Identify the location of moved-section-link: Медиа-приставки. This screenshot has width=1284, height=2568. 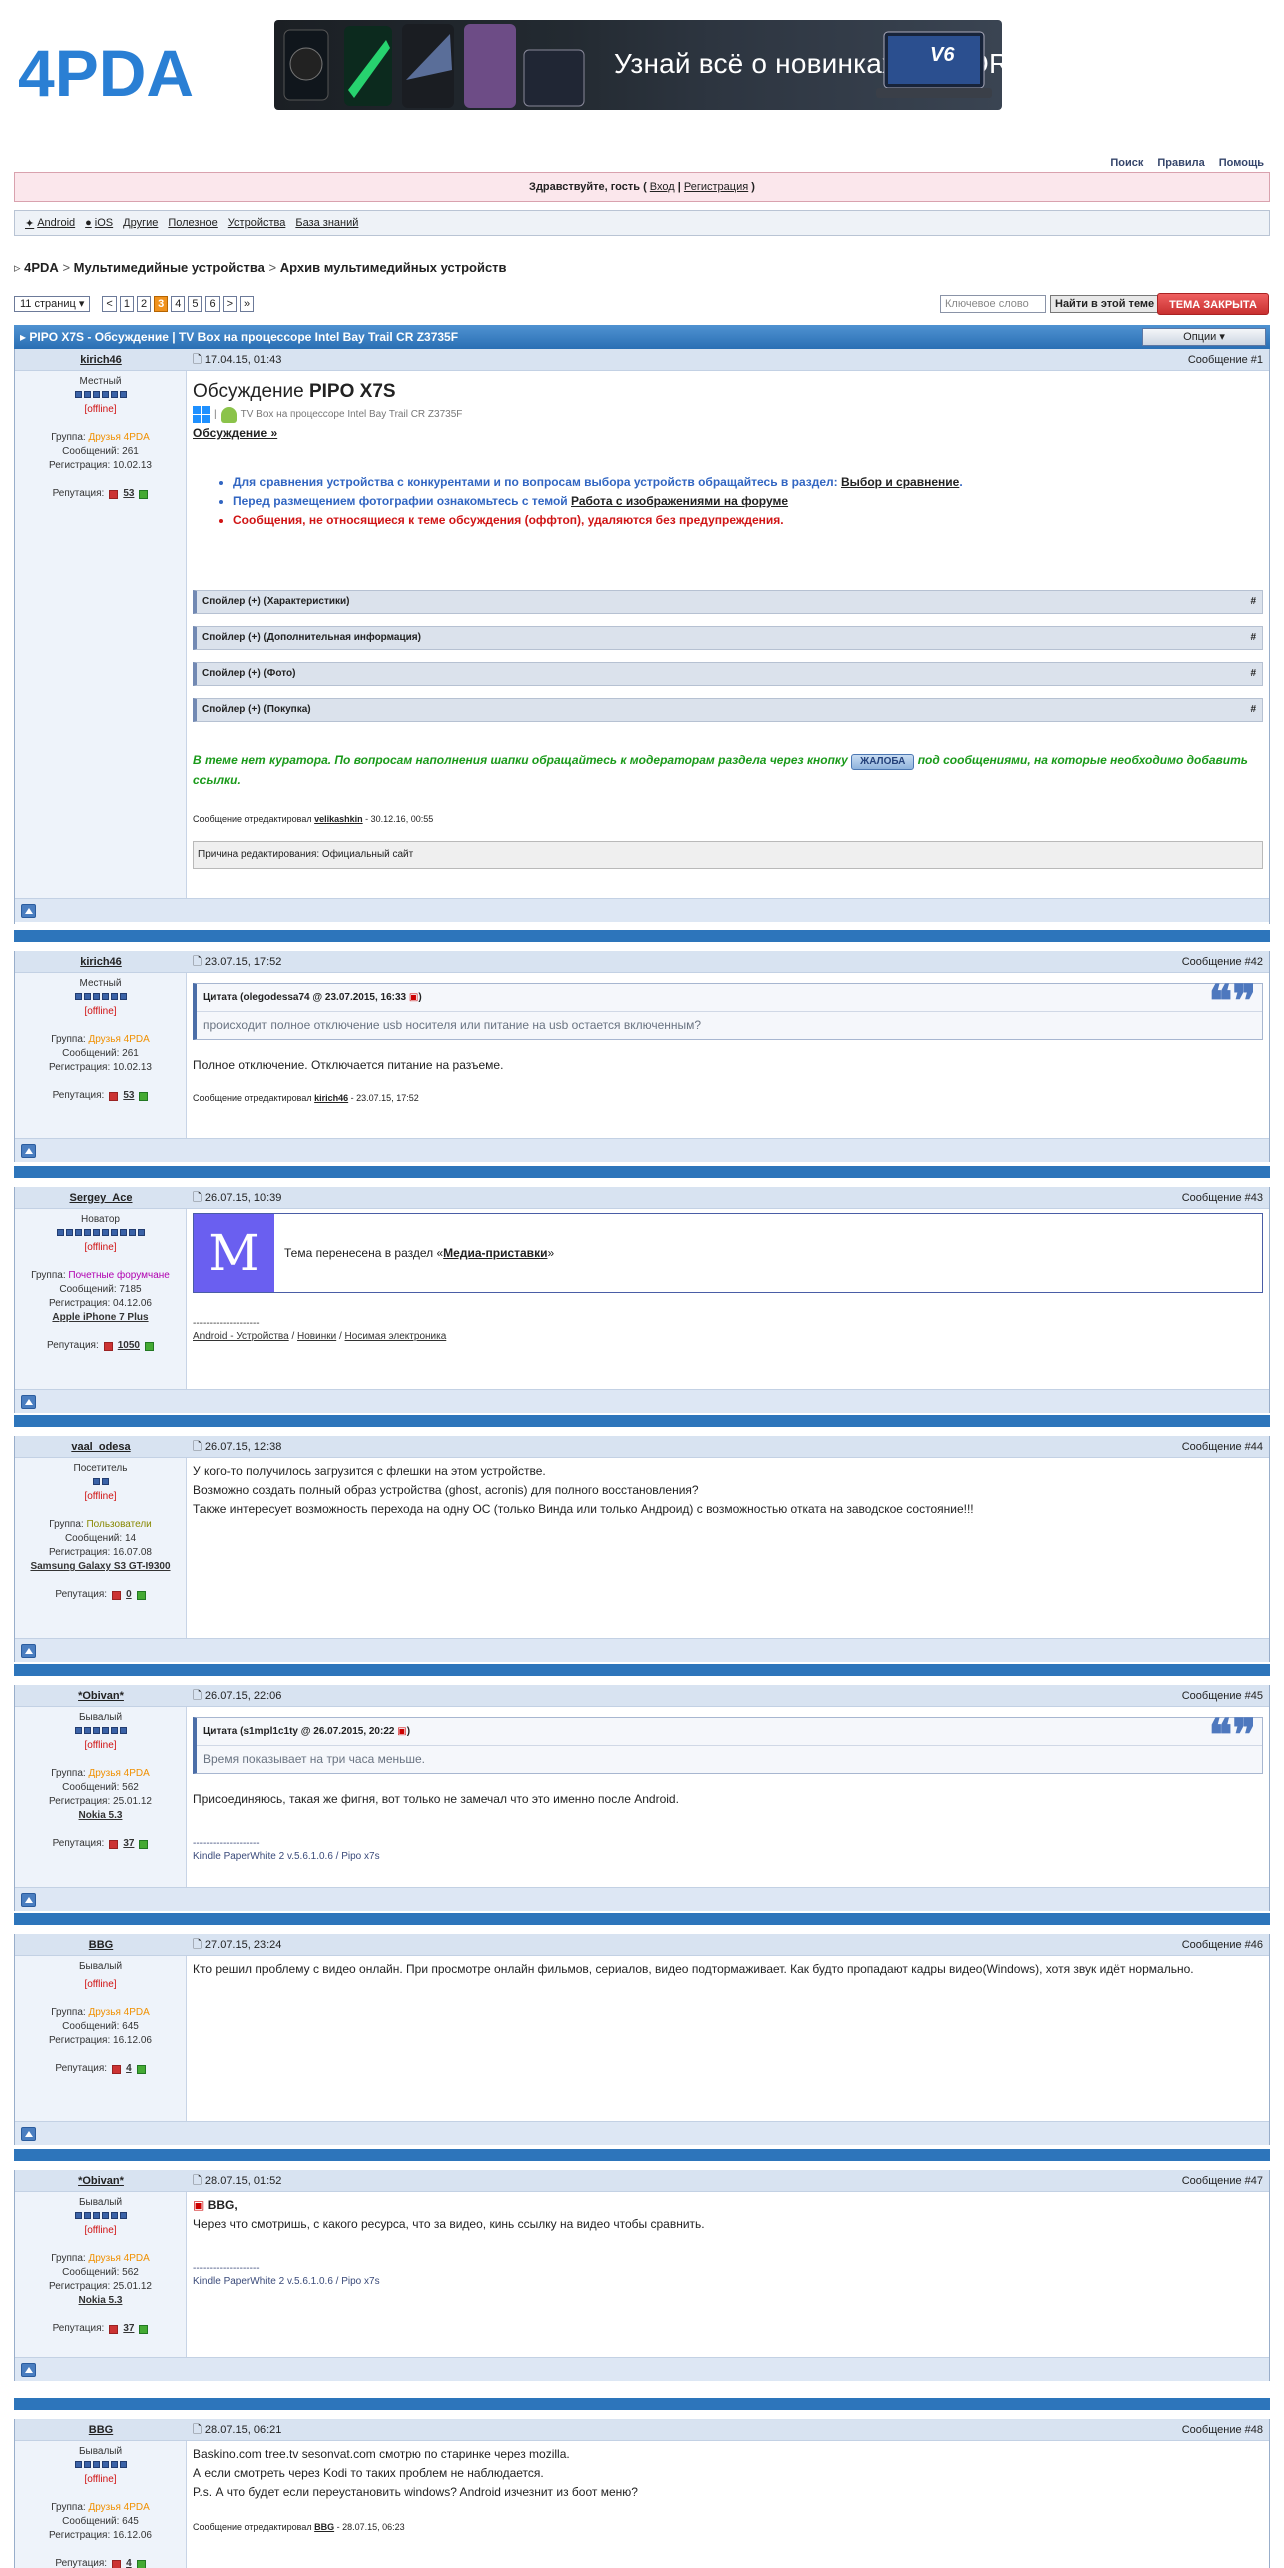
(495, 1253).